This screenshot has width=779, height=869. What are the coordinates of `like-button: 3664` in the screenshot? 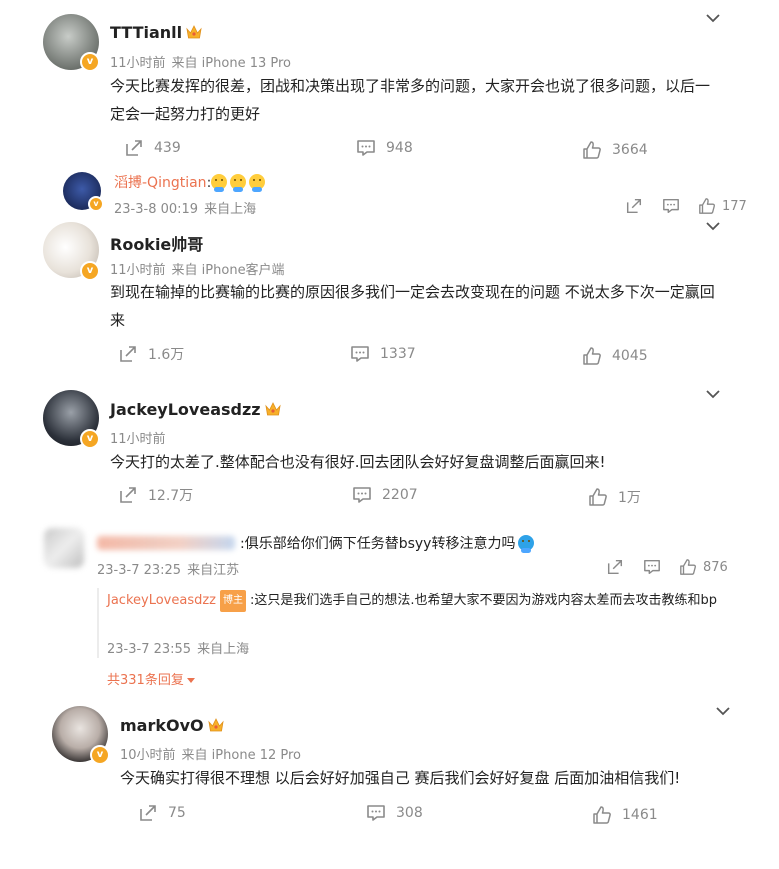 It's located at (615, 150).